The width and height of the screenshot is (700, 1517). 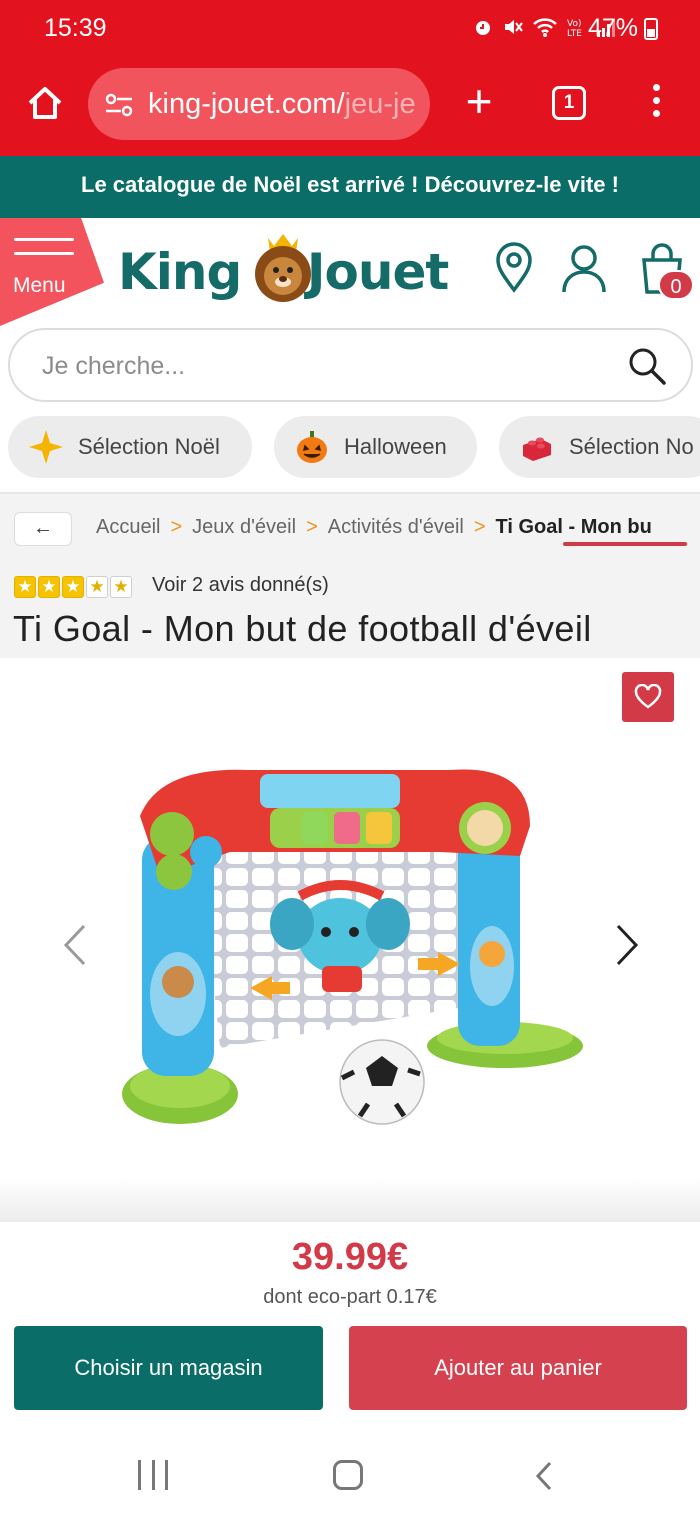 I want to click on favorite-button, so click(x=648, y=697).